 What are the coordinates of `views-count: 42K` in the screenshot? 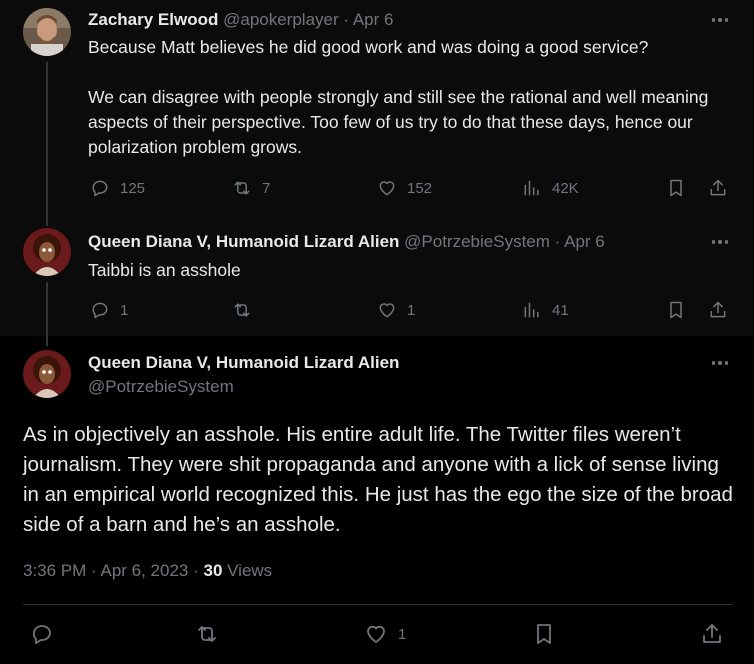 It's located at (565, 188).